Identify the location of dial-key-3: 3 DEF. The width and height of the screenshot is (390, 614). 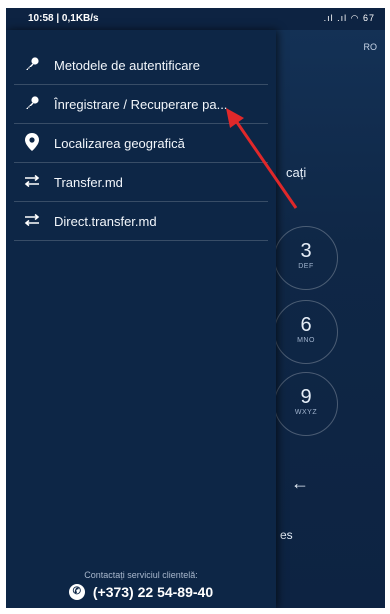
(306, 258).